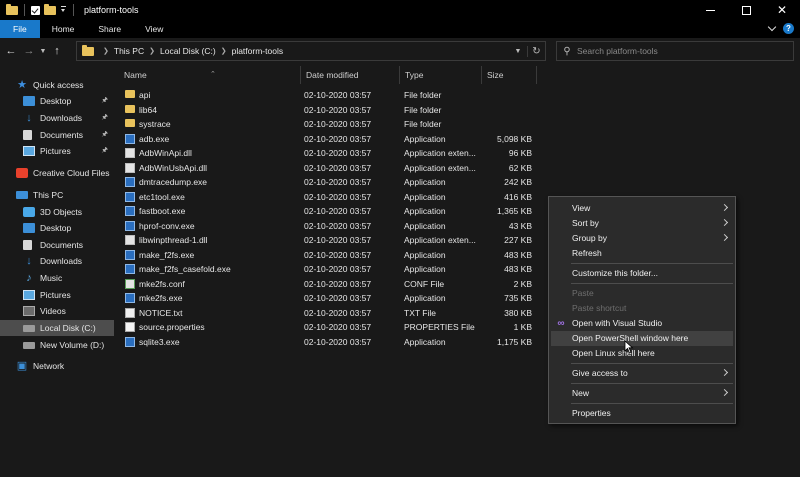  Describe the element at coordinates (57, 151) in the screenshot. I see `nav-quick-pictures: Pictures 🖈` at that location.